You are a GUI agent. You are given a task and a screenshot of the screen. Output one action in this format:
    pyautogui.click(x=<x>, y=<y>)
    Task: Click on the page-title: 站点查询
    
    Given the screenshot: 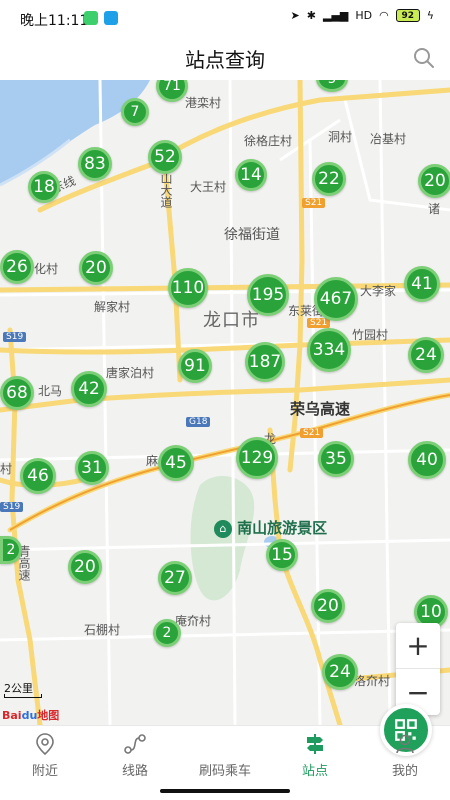 What is the action you would take?
    pyautogui.click(x=225, y=60)
    